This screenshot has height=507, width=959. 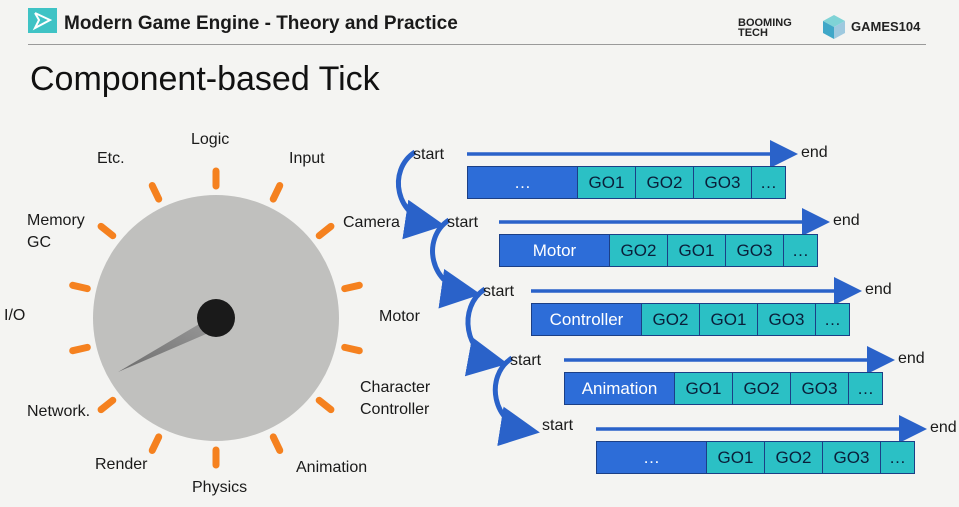 What do you see at coordinates (554, 250) in the screenshot?
I see `timeline-active-cell: Motor` at bounding box center [554, 250].